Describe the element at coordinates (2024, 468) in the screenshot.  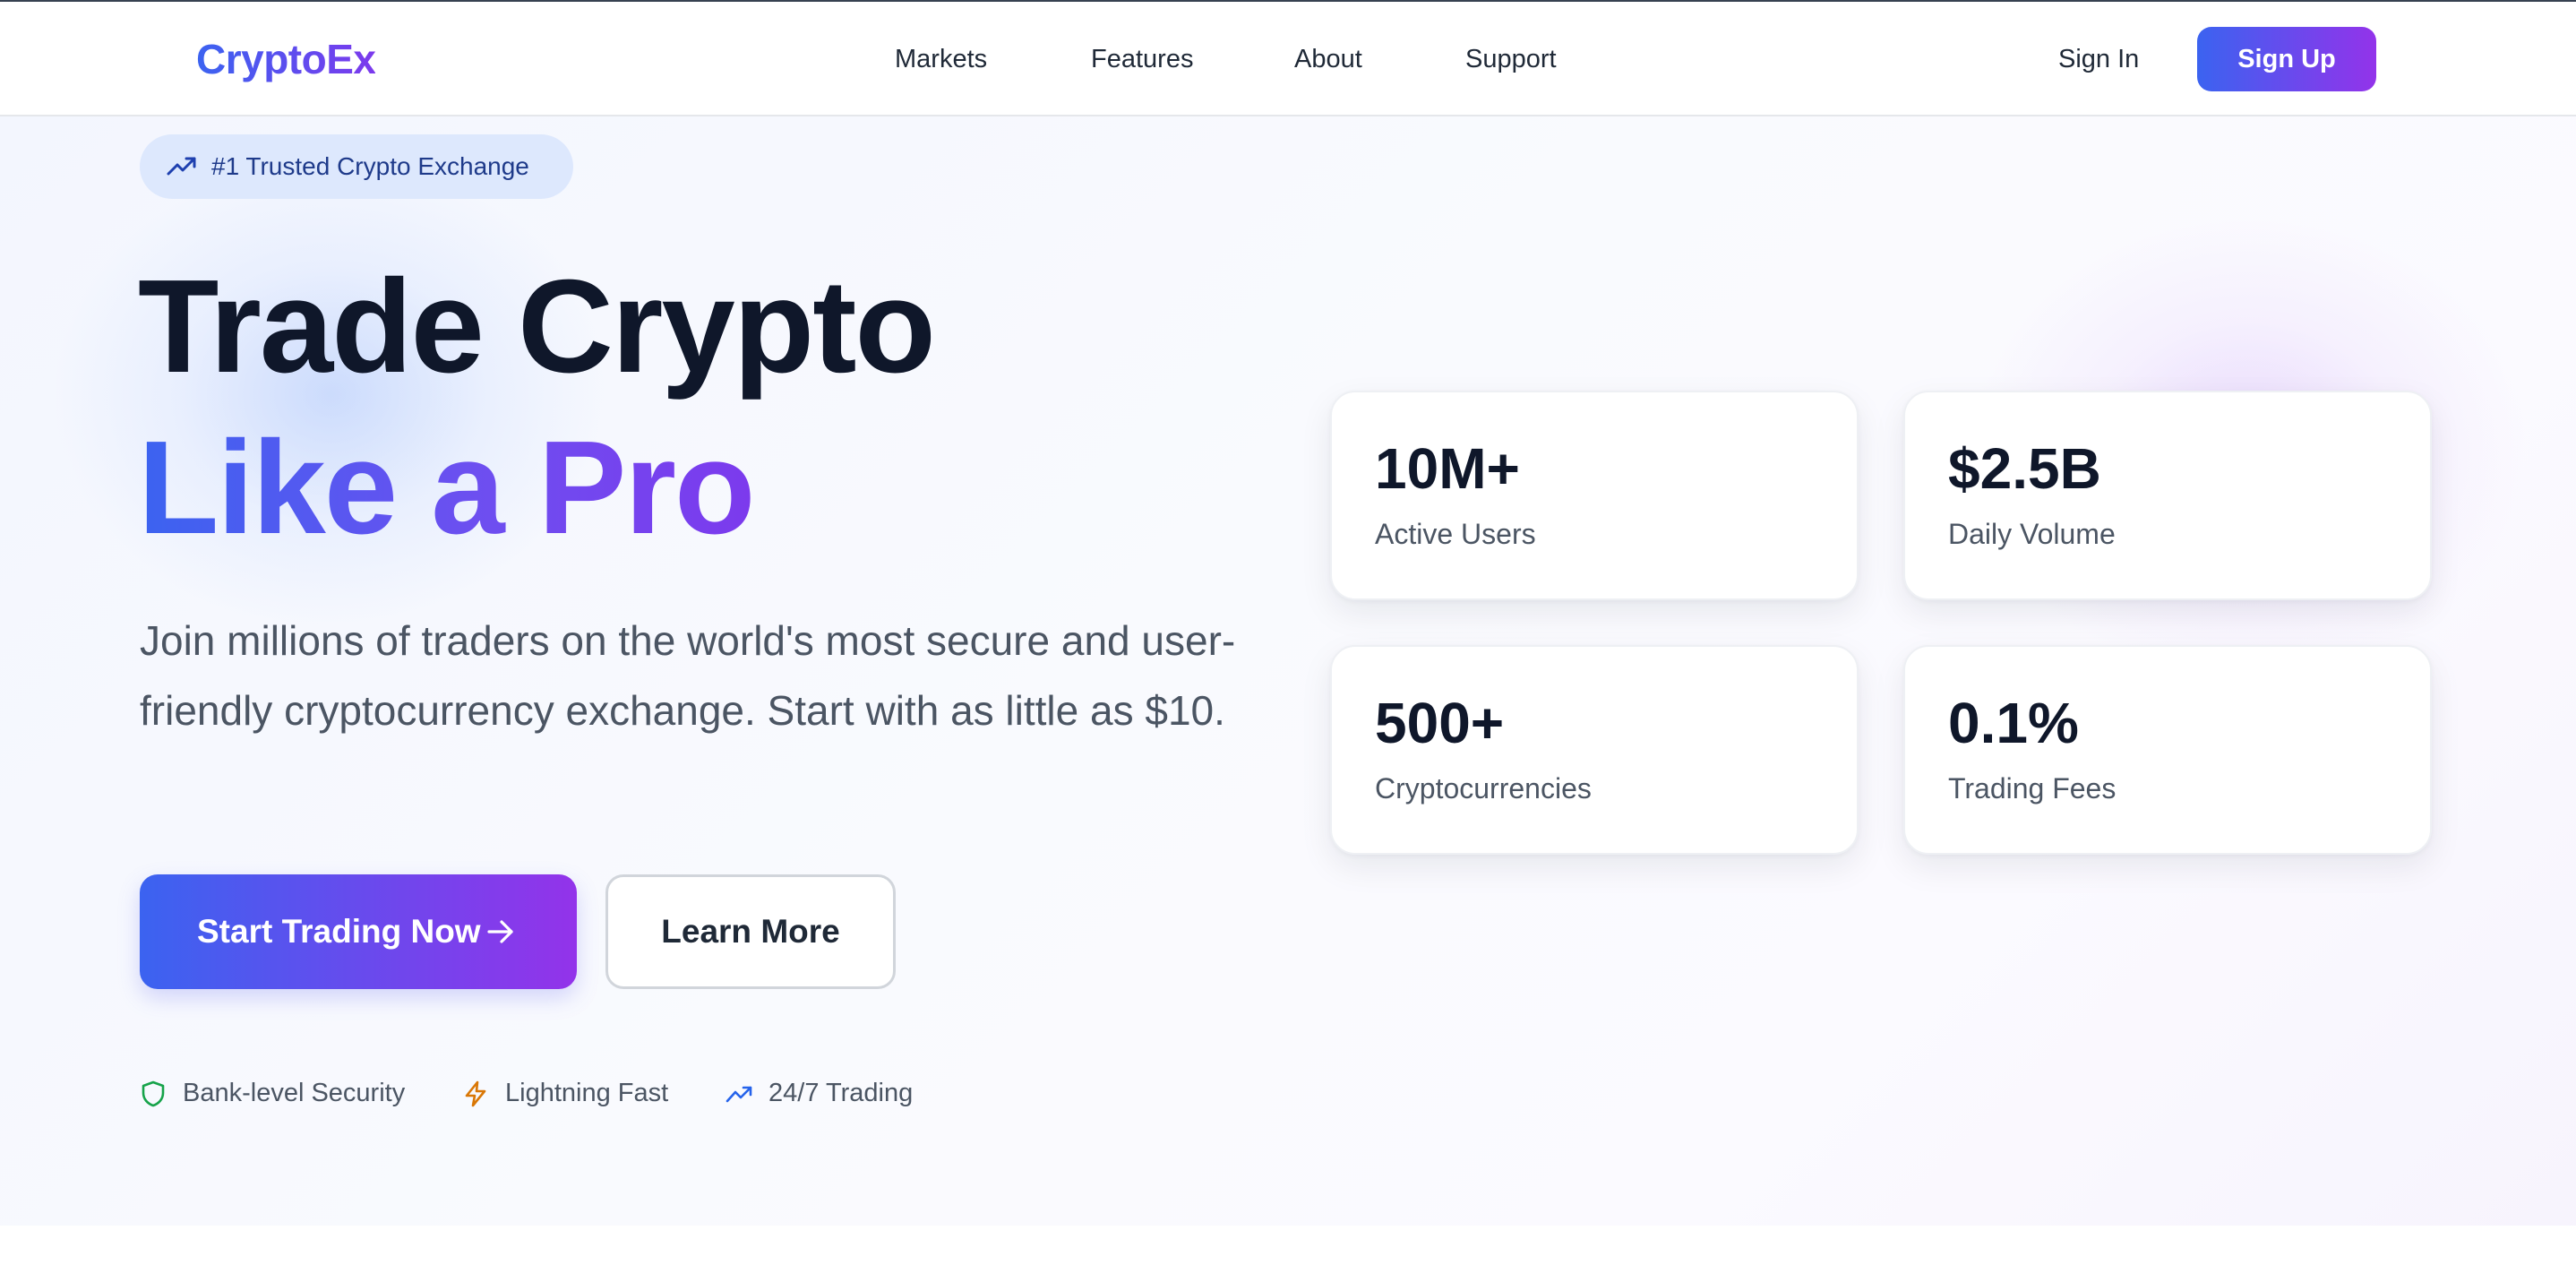
I see `stat-value: $2.5B` at that location.